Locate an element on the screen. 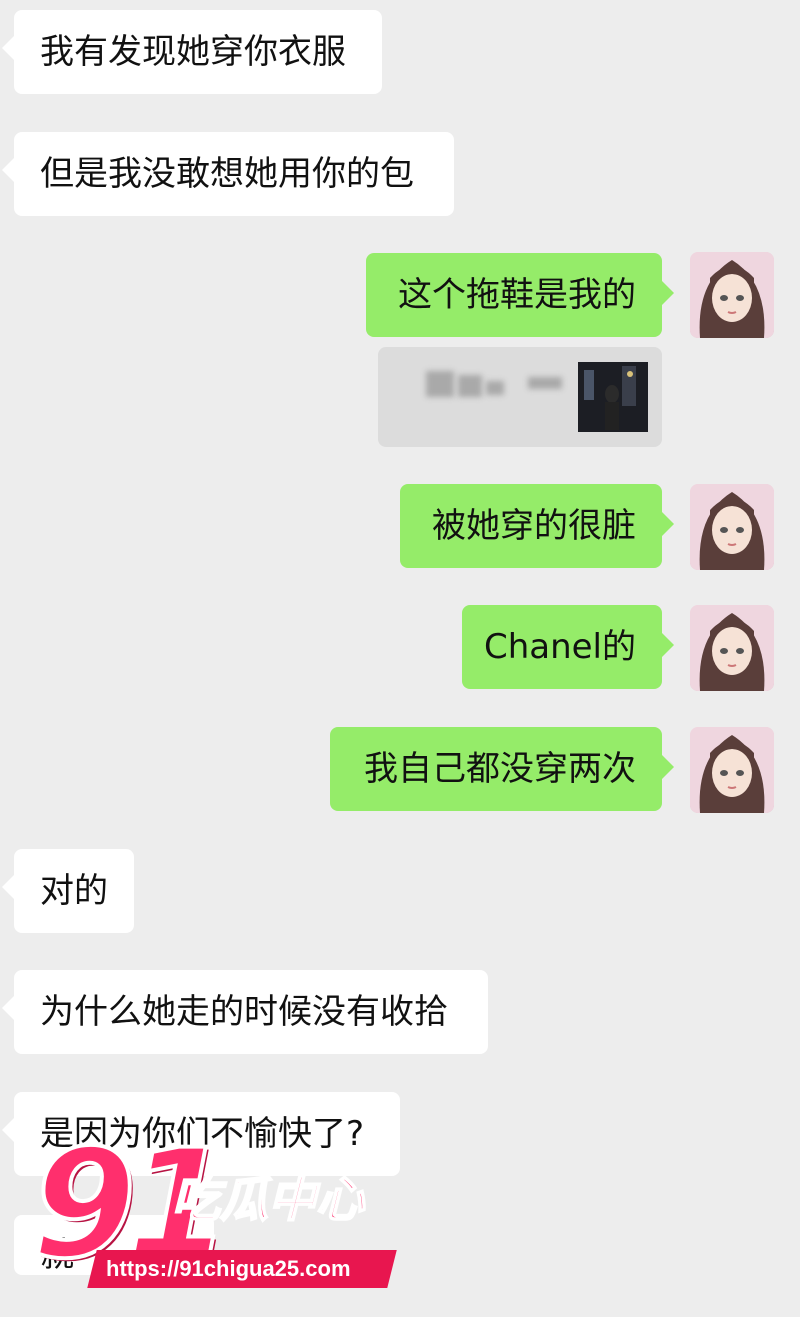  message-text: 这个拖鞋是我的 is located at coordinates (517, 295).